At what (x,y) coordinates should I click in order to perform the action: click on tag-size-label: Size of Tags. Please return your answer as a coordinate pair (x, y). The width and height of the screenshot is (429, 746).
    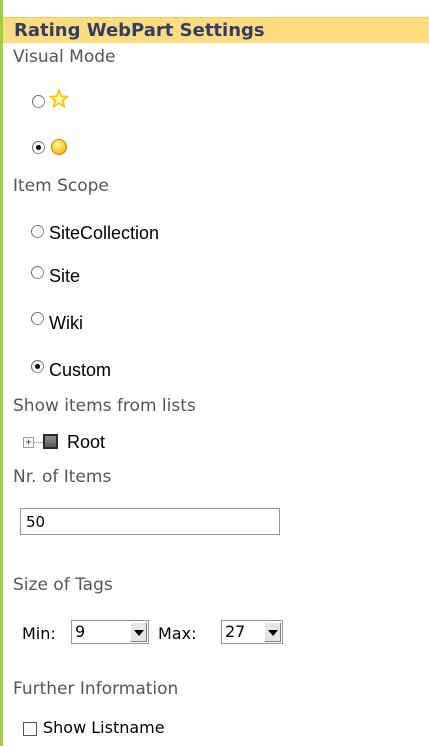
    Looking at the image, I should click on (63, 585).